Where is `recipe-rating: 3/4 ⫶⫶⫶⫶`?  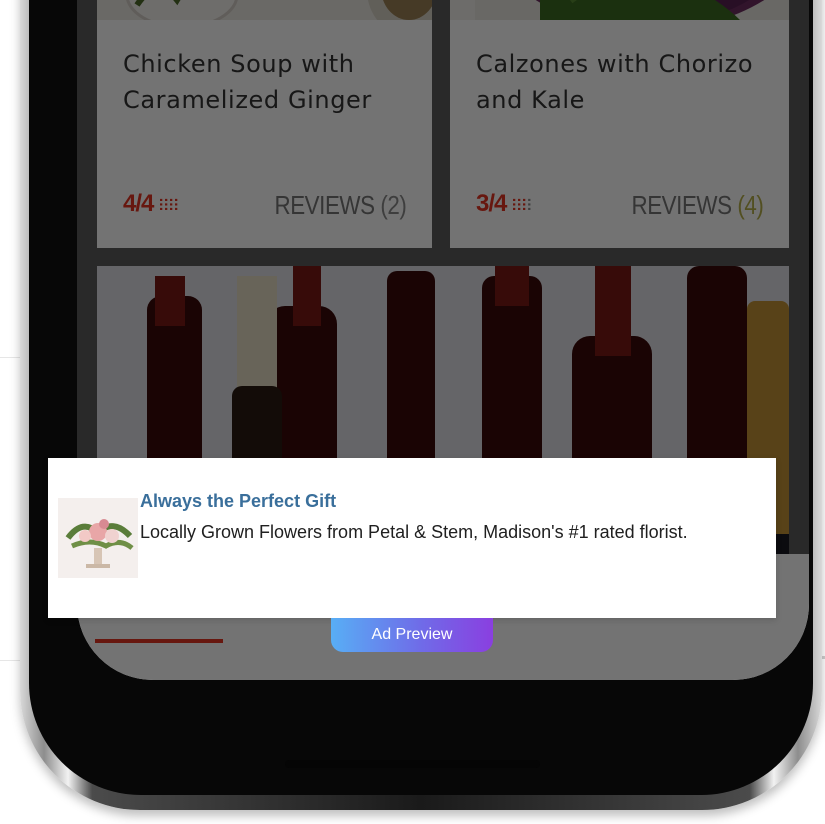
recipe-rating: 3/4 ⫶⫶⫶⫶ is located at coordinates (504, 204).